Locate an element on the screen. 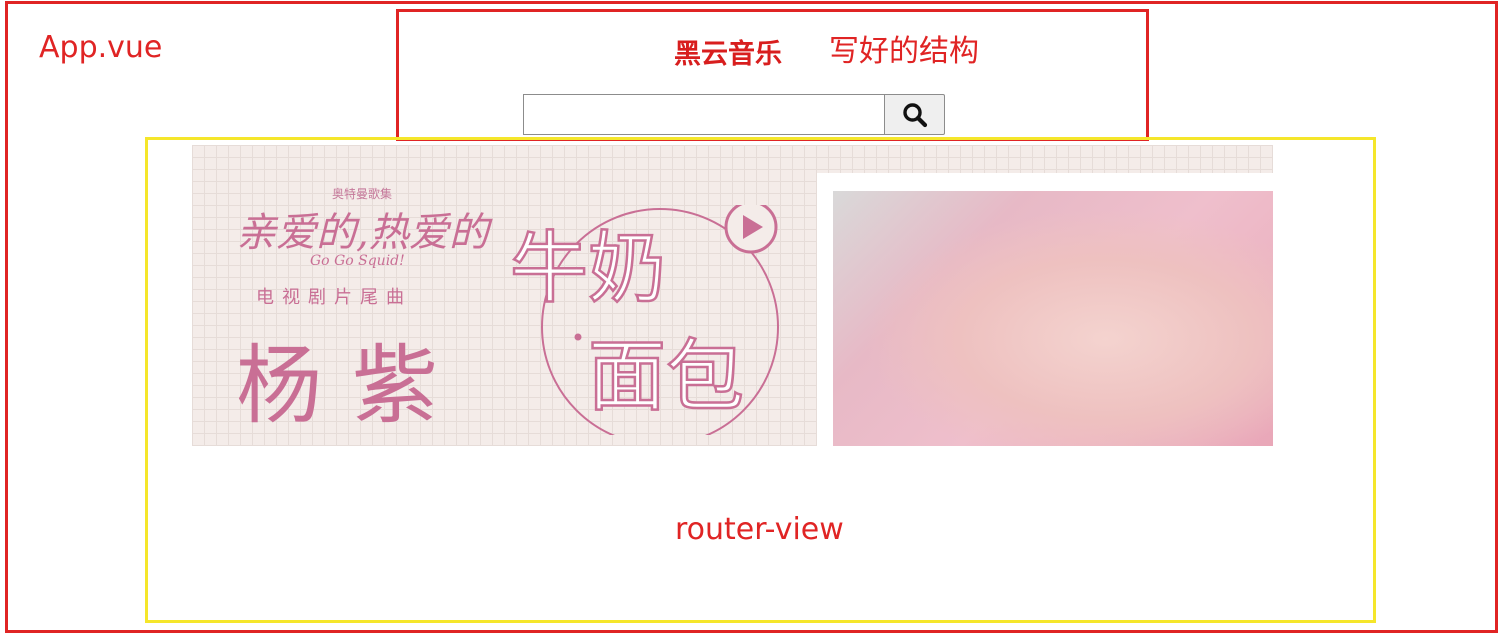 The height and width of the screenshot is (636, 1500). search-input is located at coordinates (704, 114).